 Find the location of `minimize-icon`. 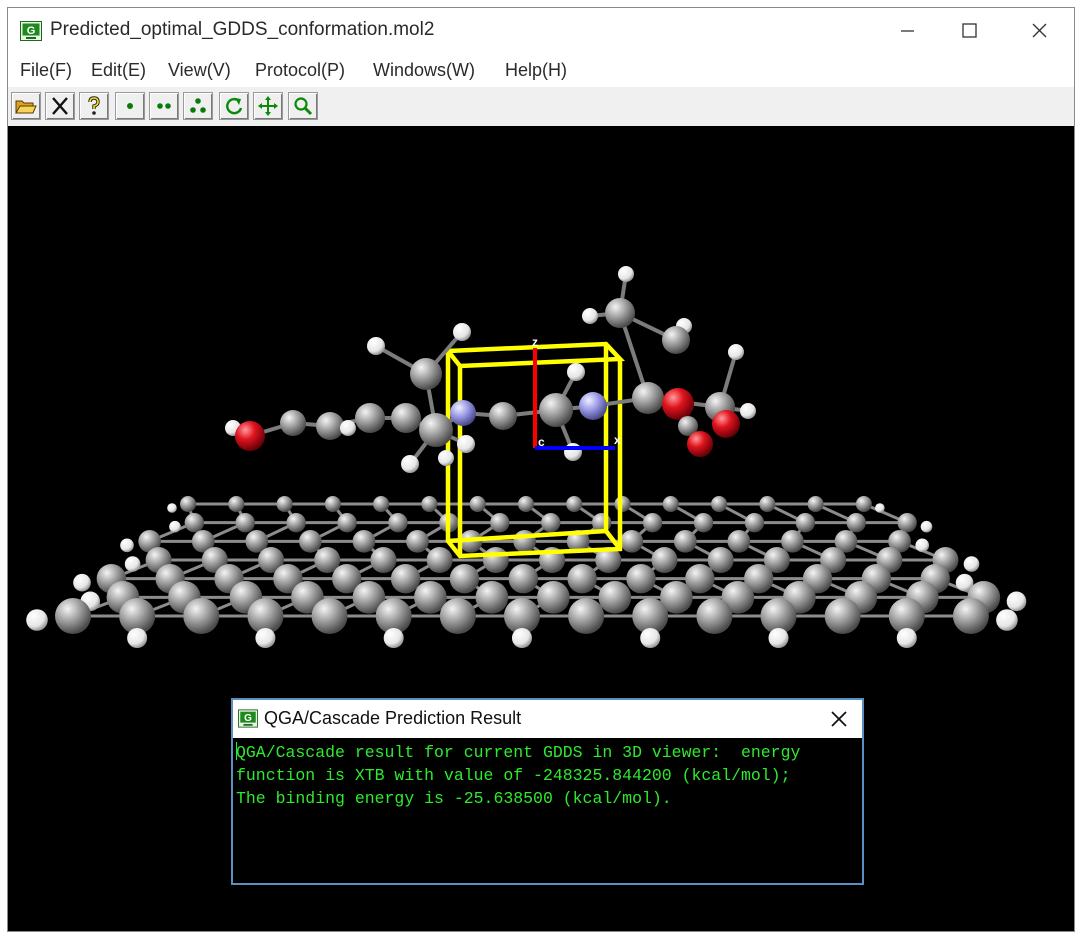

minimize-icon is located at coordinates (907, 31).